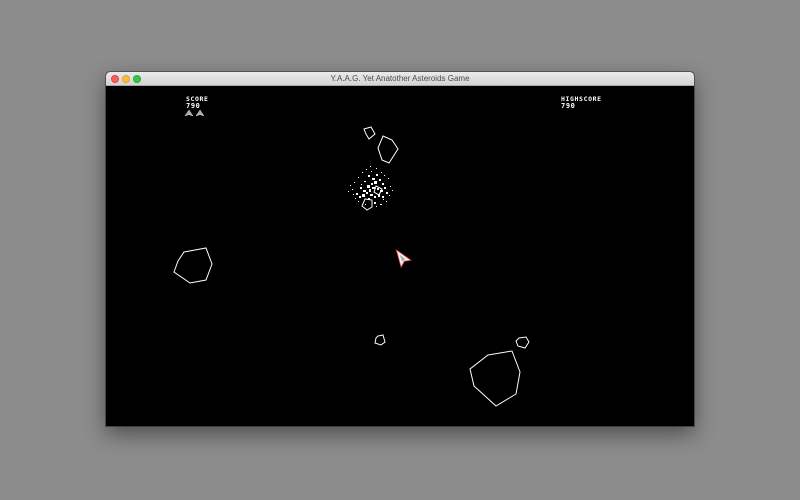 This screenshot has height=500, width=800. I want to click on window-title: Y.A.A.G. Yet Anatother Asteroids Game, so click(400, 78).